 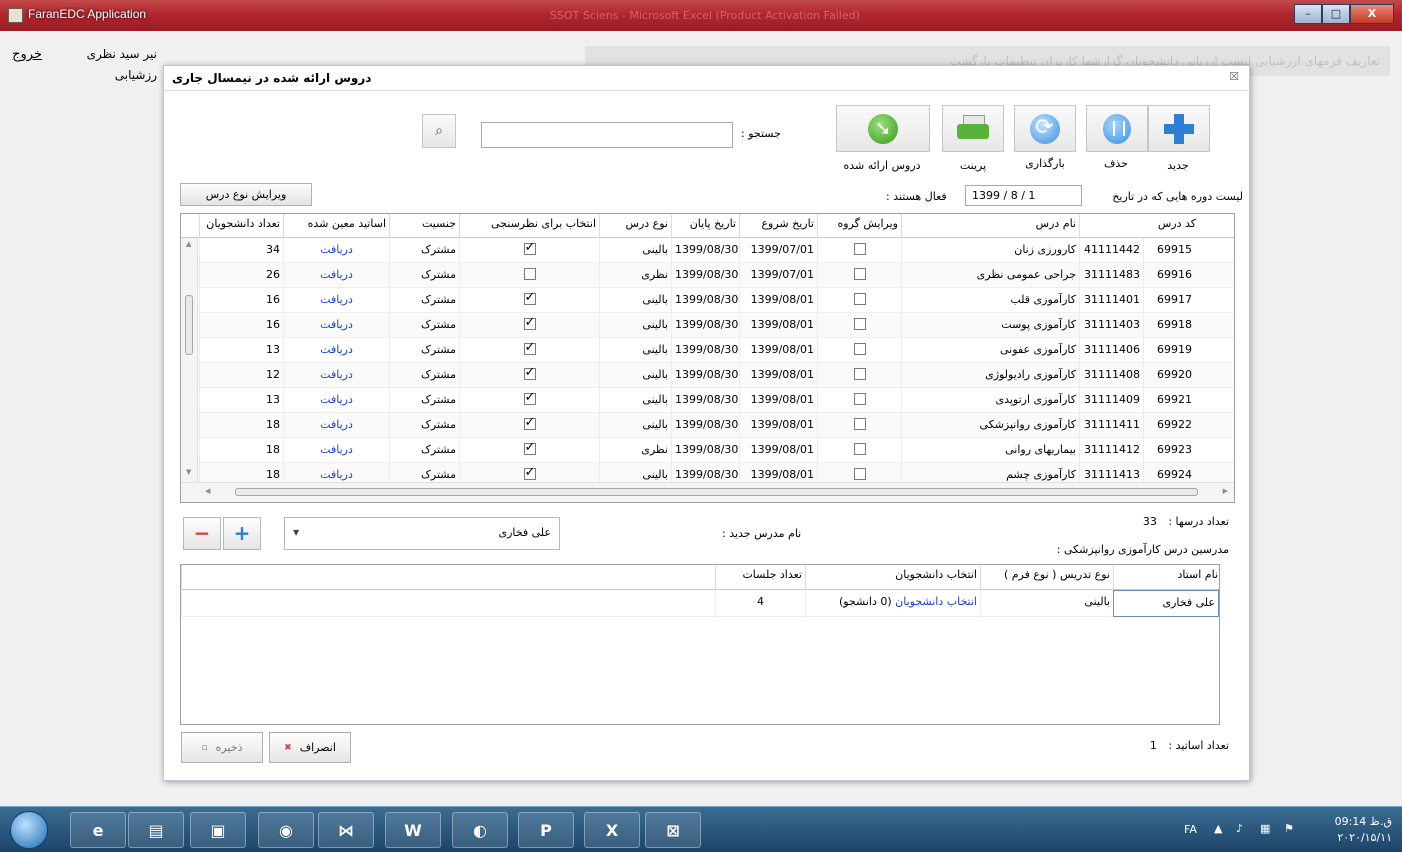 What do you see at coordinates (241, 425) in the screenshot?
I see `cell-students: 18` at bounding box center [241, 425].